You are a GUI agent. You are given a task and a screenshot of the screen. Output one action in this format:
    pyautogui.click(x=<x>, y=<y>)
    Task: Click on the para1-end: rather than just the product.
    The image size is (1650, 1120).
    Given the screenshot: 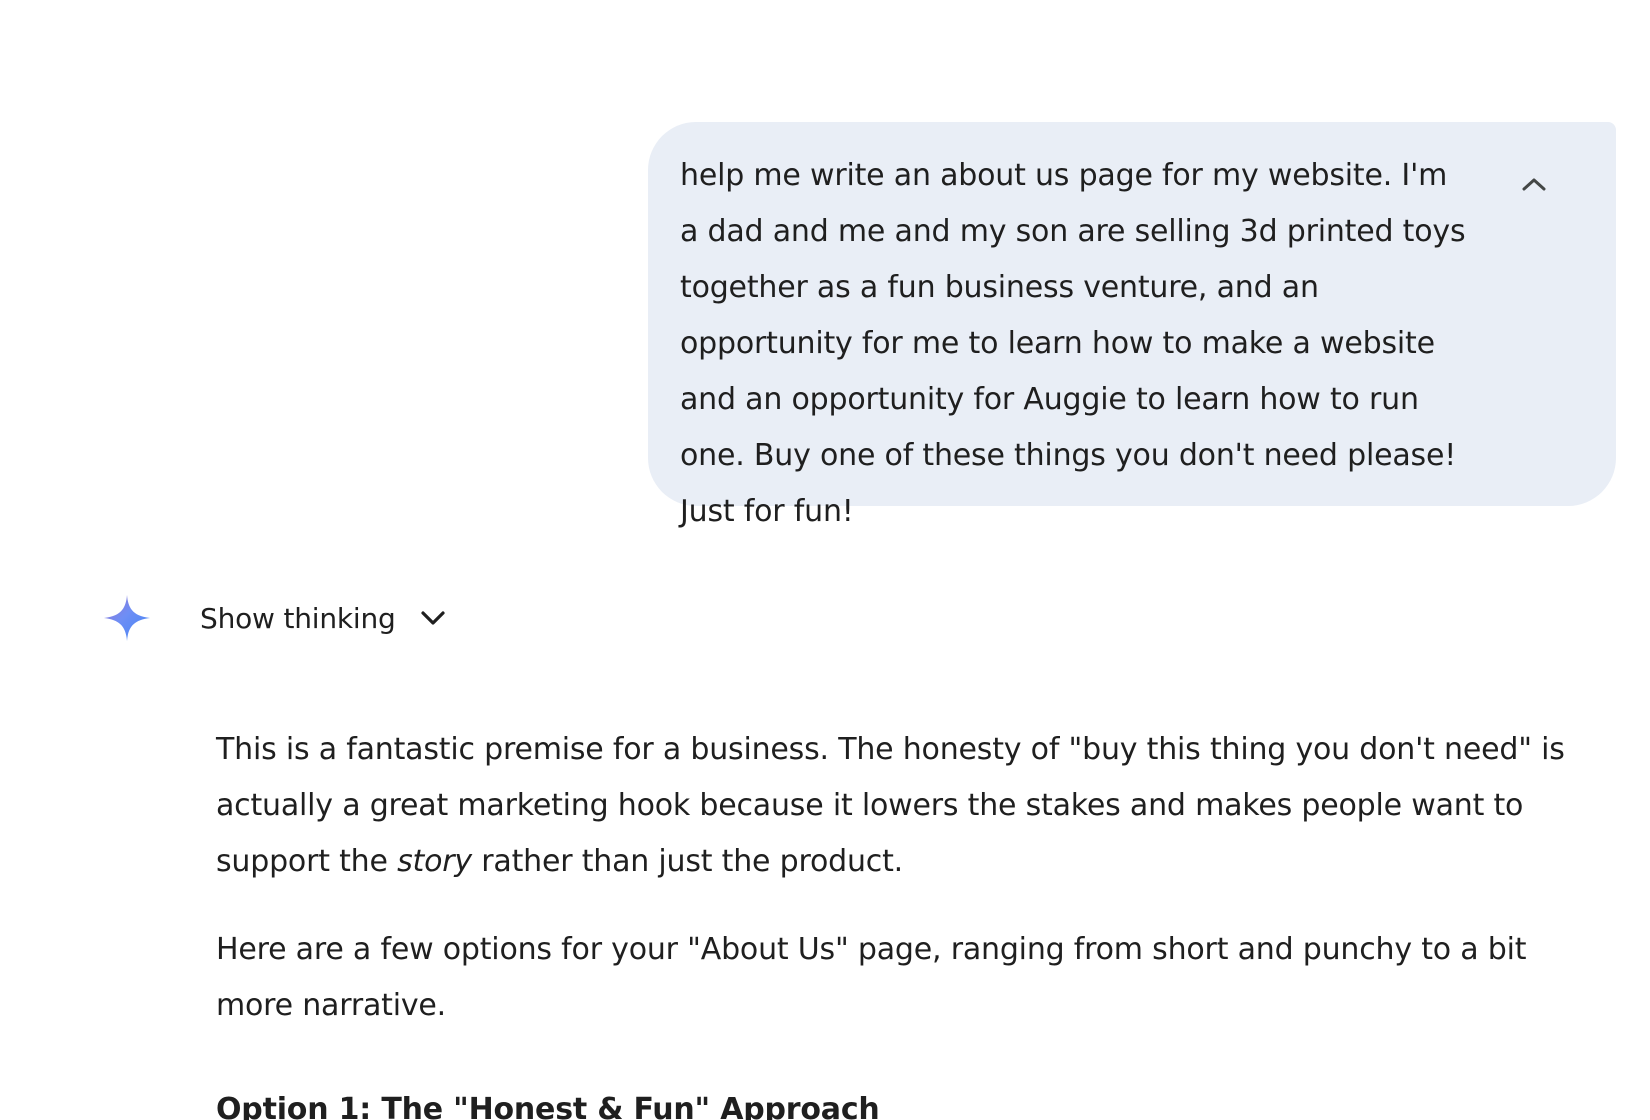 What is the action you would take?
    pyautogui.click(x=687, y=861)
    